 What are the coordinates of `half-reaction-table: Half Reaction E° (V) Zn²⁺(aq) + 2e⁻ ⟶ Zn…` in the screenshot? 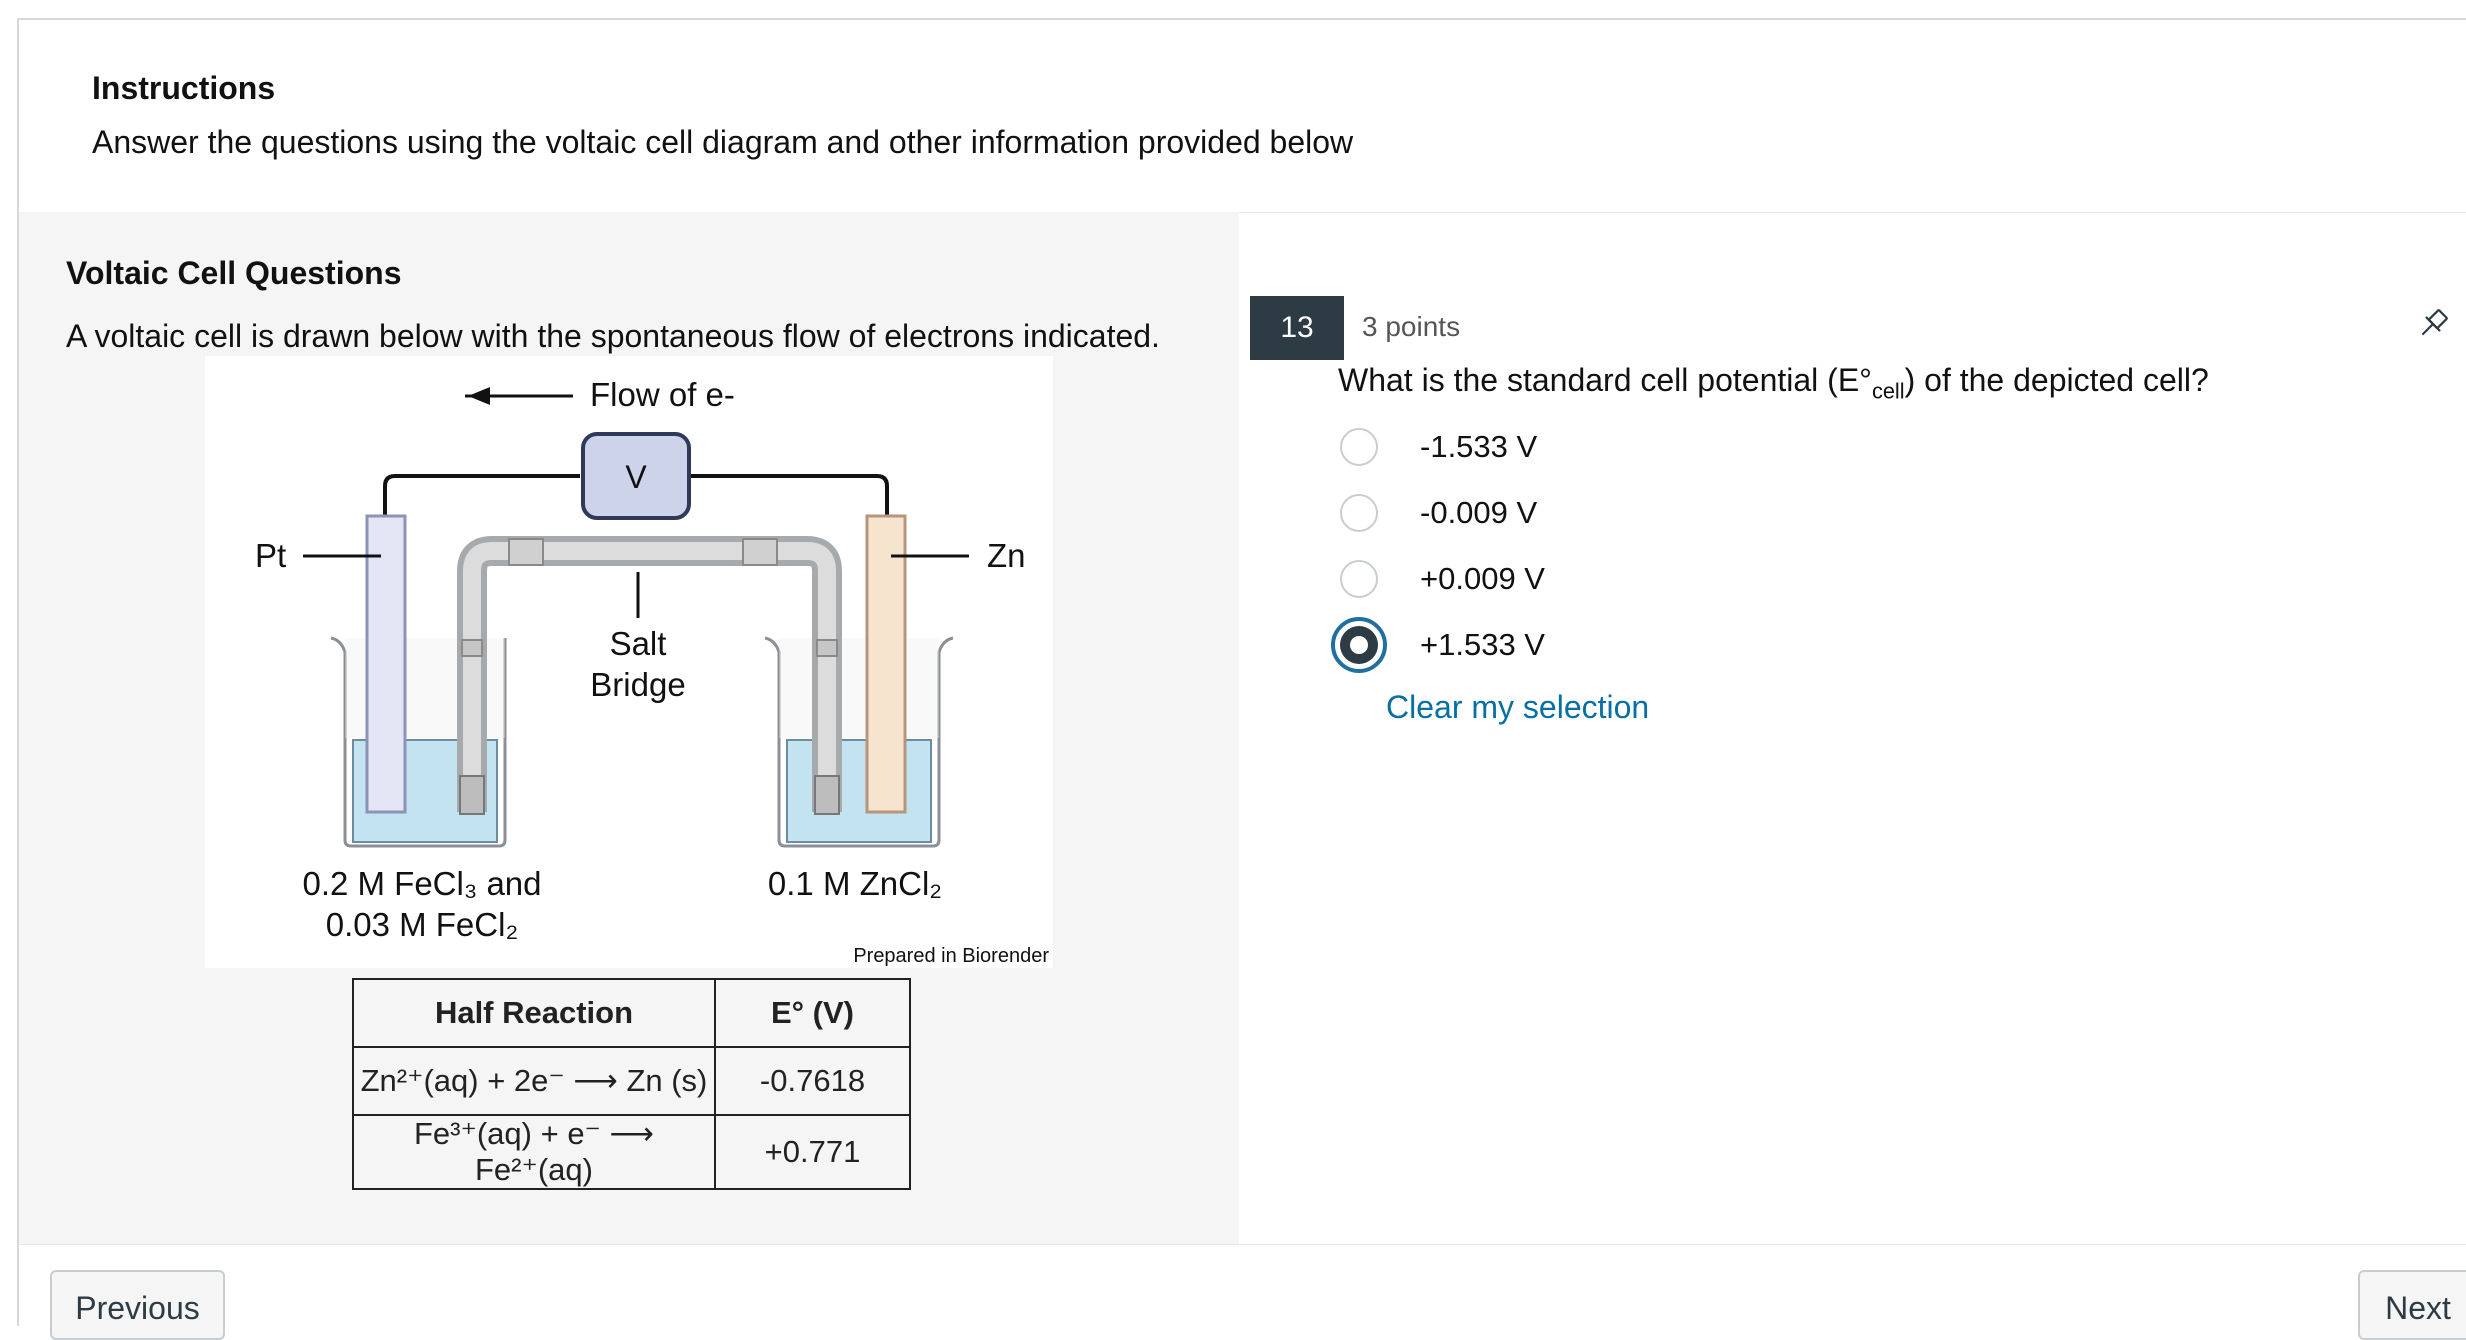 It's located at (631, 1084).